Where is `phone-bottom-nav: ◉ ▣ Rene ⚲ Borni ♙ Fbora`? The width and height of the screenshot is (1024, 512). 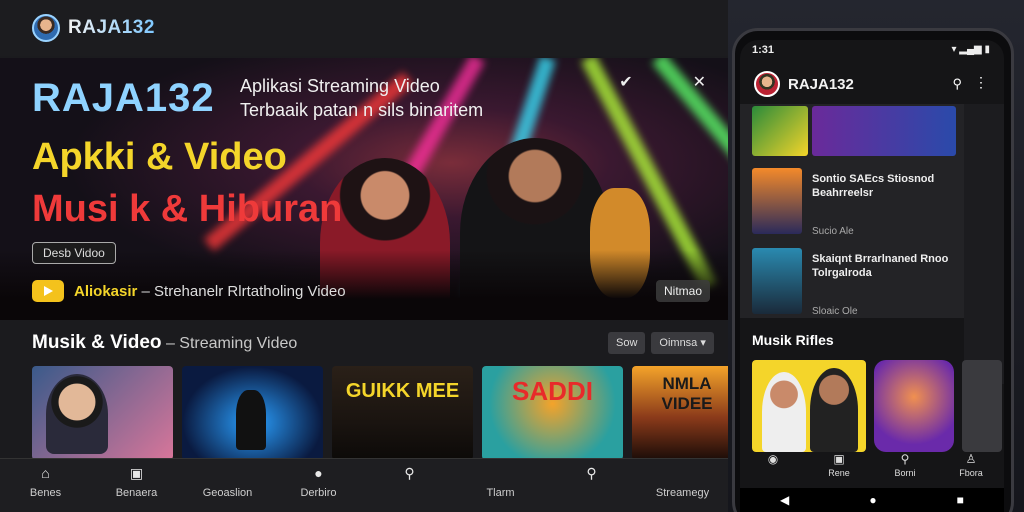
phone-bottom-nav: ◉ ▣ Rene ⚲ Borni ♙ Fbora is located at coordinates (872, 469).